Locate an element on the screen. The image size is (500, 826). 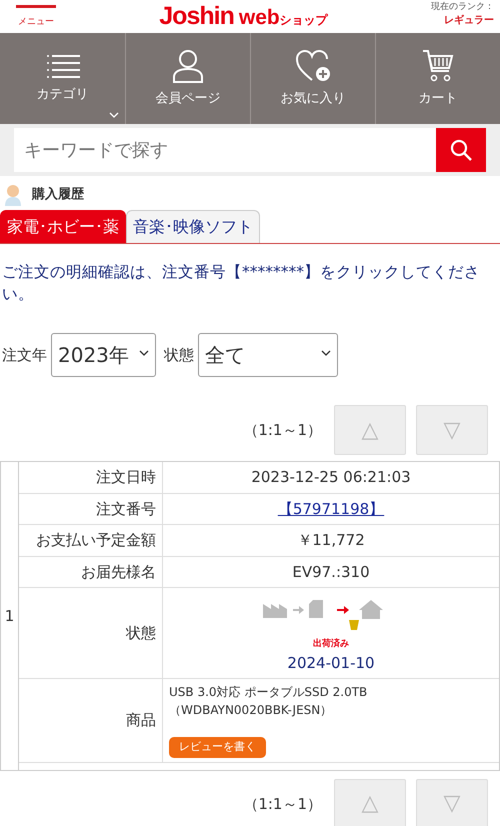
field-label: 商品 is located at coordinates (91, 720).